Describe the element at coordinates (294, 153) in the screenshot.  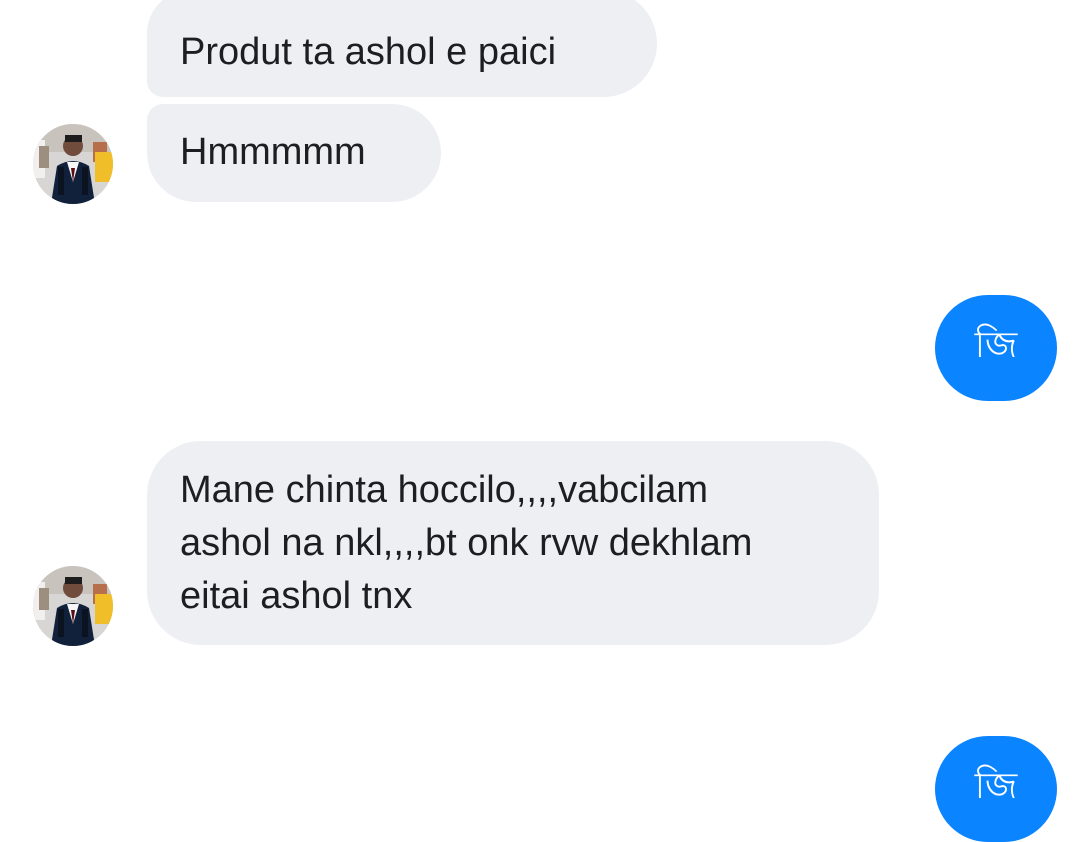
I see `incoming-message-bubble: Hmmmmm` at that location.